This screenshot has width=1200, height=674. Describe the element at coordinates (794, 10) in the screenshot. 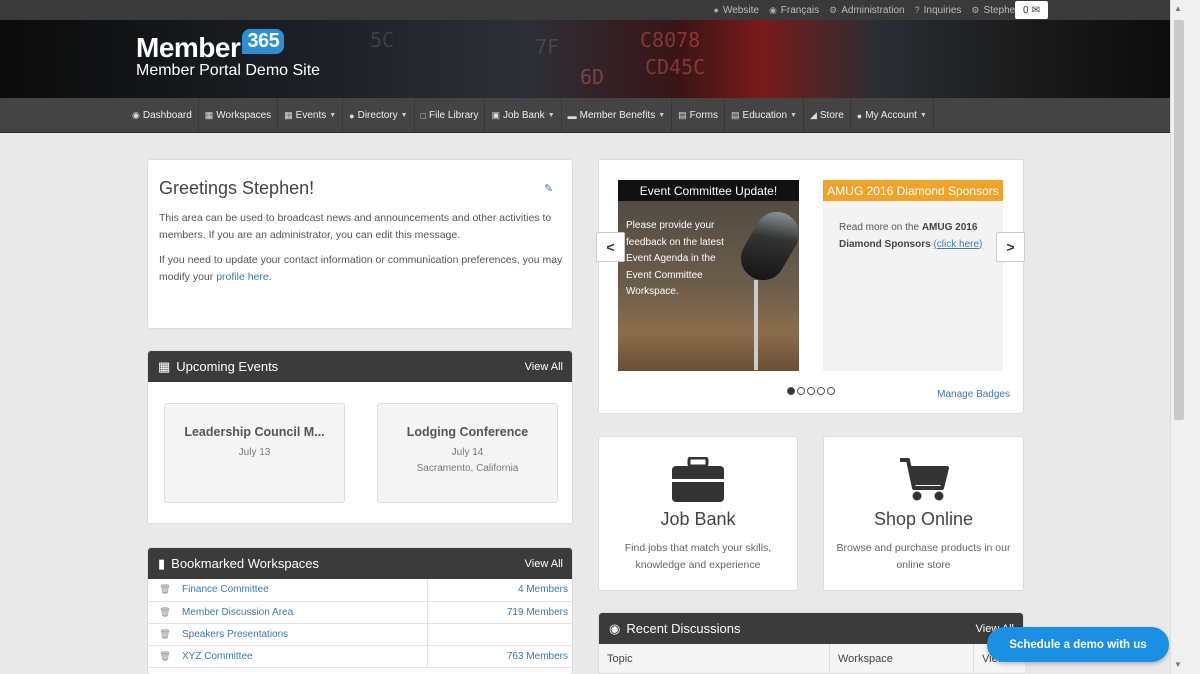

I see `language-link: ◉ Français` at that location.